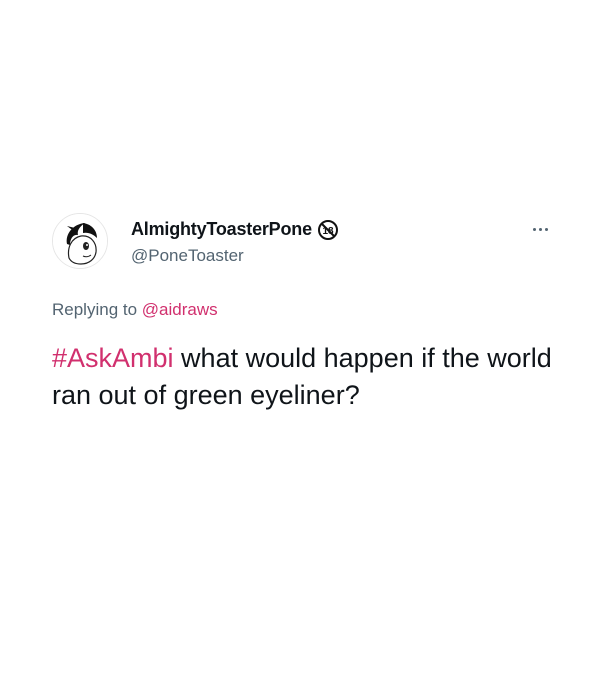 The image size is (609, 680). I want to click on replying-to: Replying to @aidraws, so click(135, 310).